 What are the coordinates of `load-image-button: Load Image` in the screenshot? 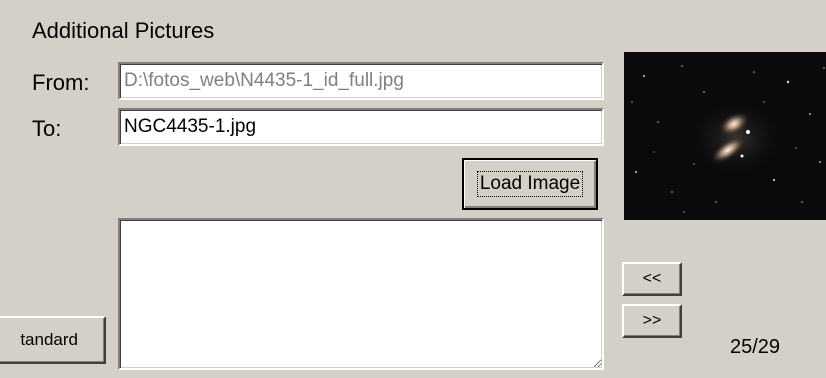 It's located at (530, 184).